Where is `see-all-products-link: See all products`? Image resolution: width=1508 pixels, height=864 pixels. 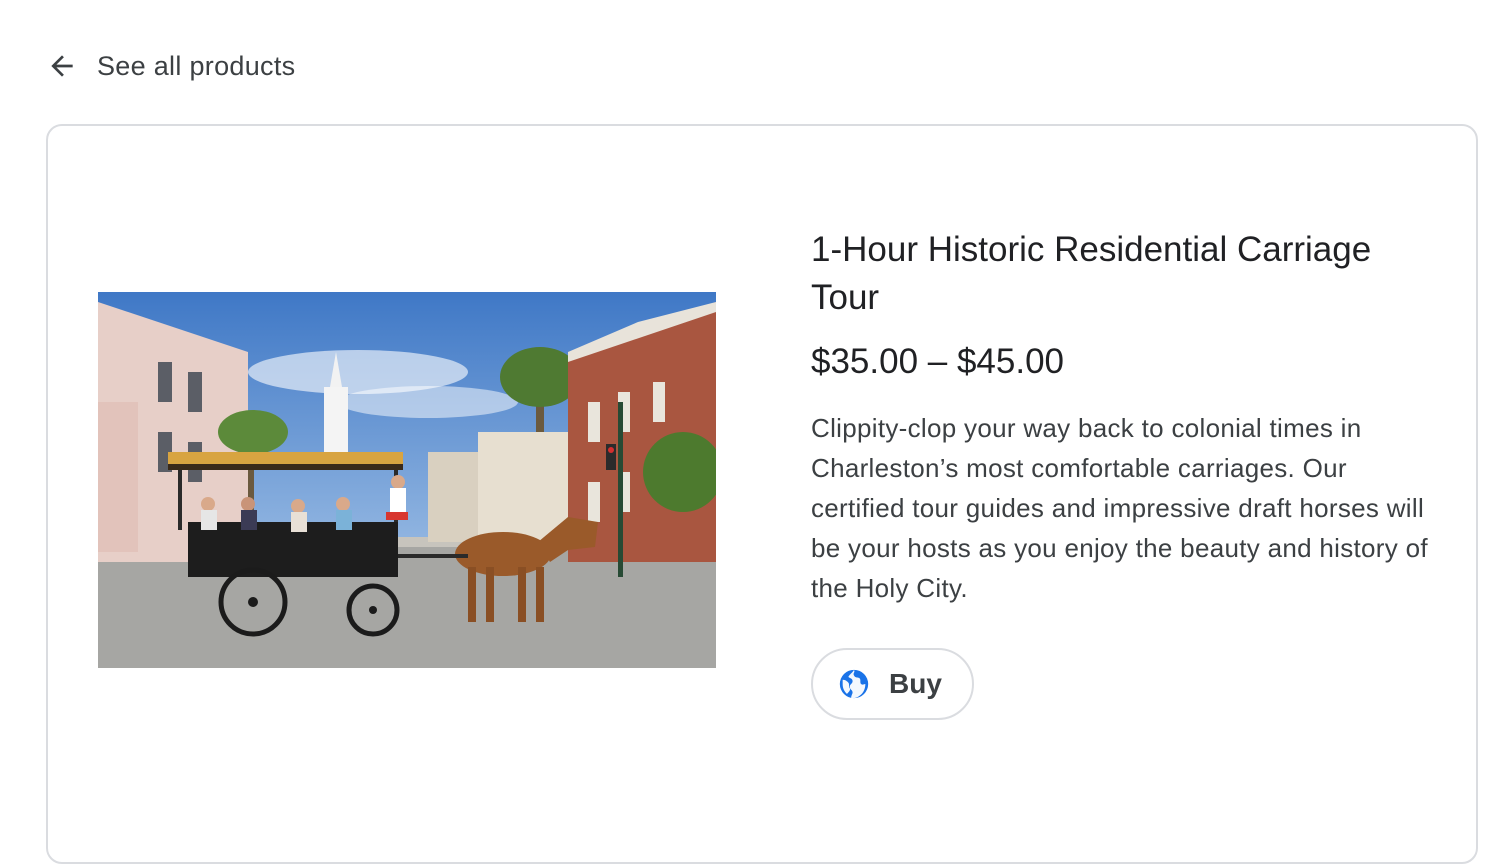
see-all-products-link: See all products is located at coordinates (170, 66).